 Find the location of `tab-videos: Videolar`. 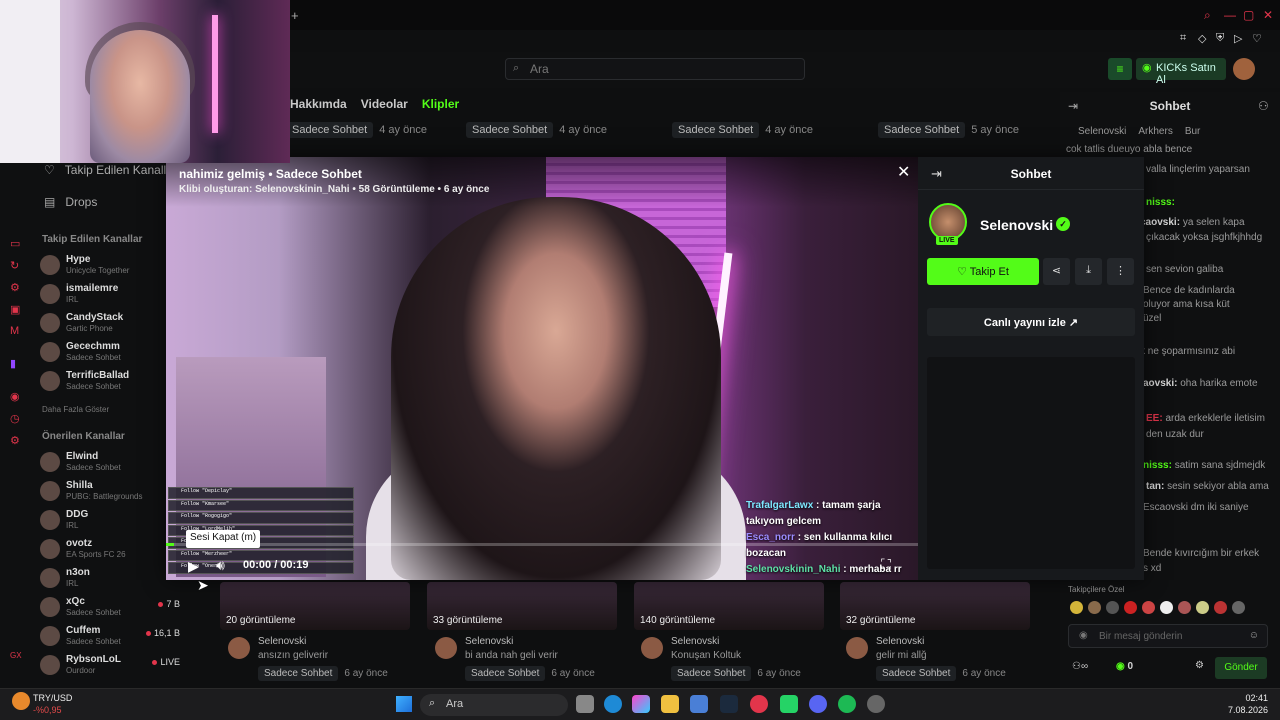

tab-videos: Videolar is located at coordinates (384, 104).